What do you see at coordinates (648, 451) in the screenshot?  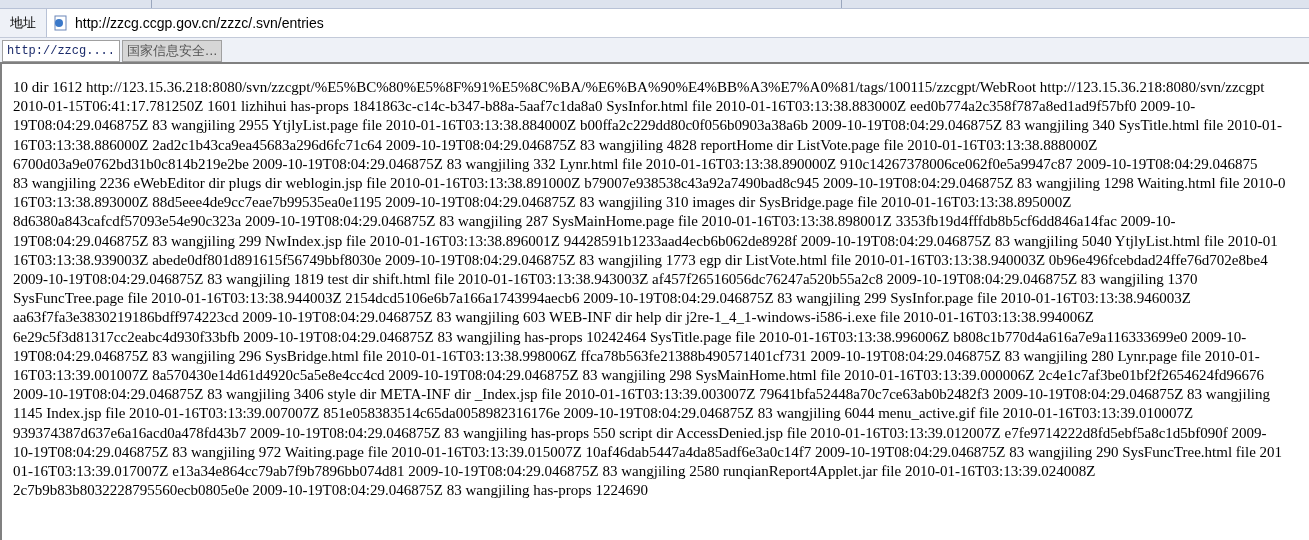 I see `page-text-line: 10-19T08:04:29.046875Z 83 wangjiling 972 Waiting.page file 2010-01-16T03:13:39.015007Z 10af46dab5447a4da85adf6e3a0c14f7 2009-10-19T08:04:29.046875Z 83 wangjiling 290 SysFuncTree.html file 201` at bounding box center [648, 451].